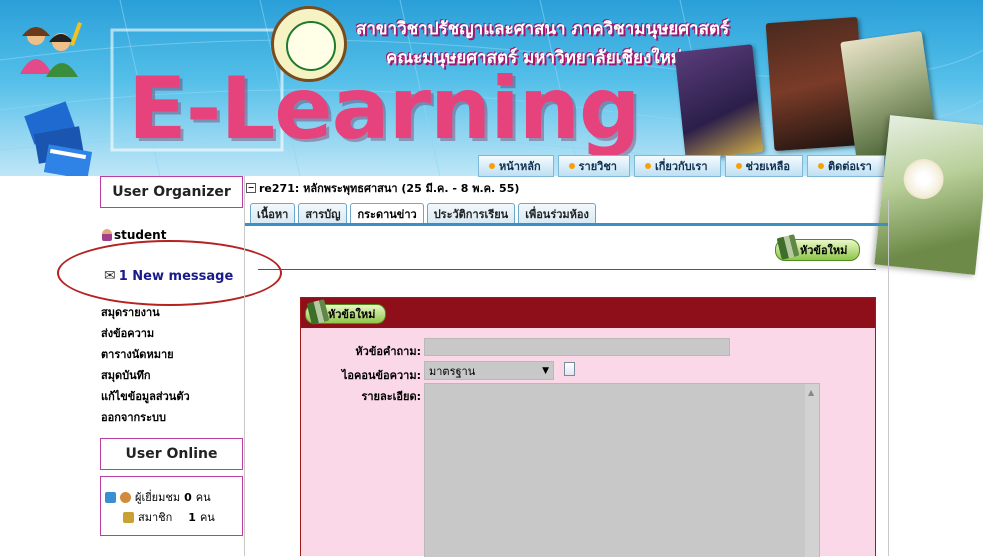 The image size is (983, 557). Describe the element at coordinates (155, 517) in the screenshot. I see `members-label: สมาชิก` at that location.